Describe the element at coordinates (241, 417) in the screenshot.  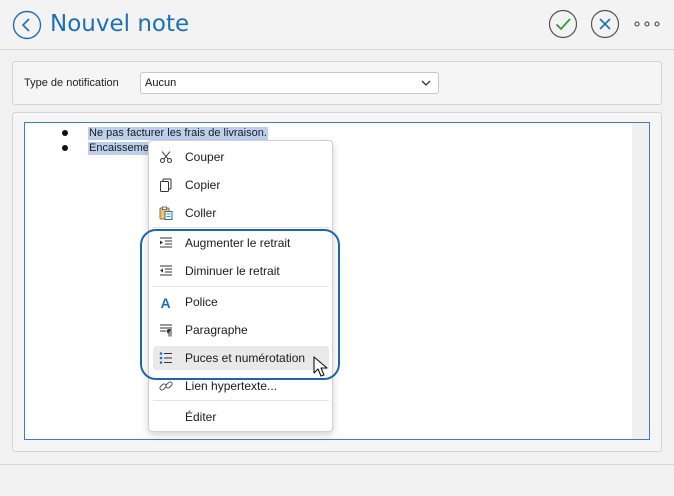
I see `menu-item-edit: Éditer` at that location.